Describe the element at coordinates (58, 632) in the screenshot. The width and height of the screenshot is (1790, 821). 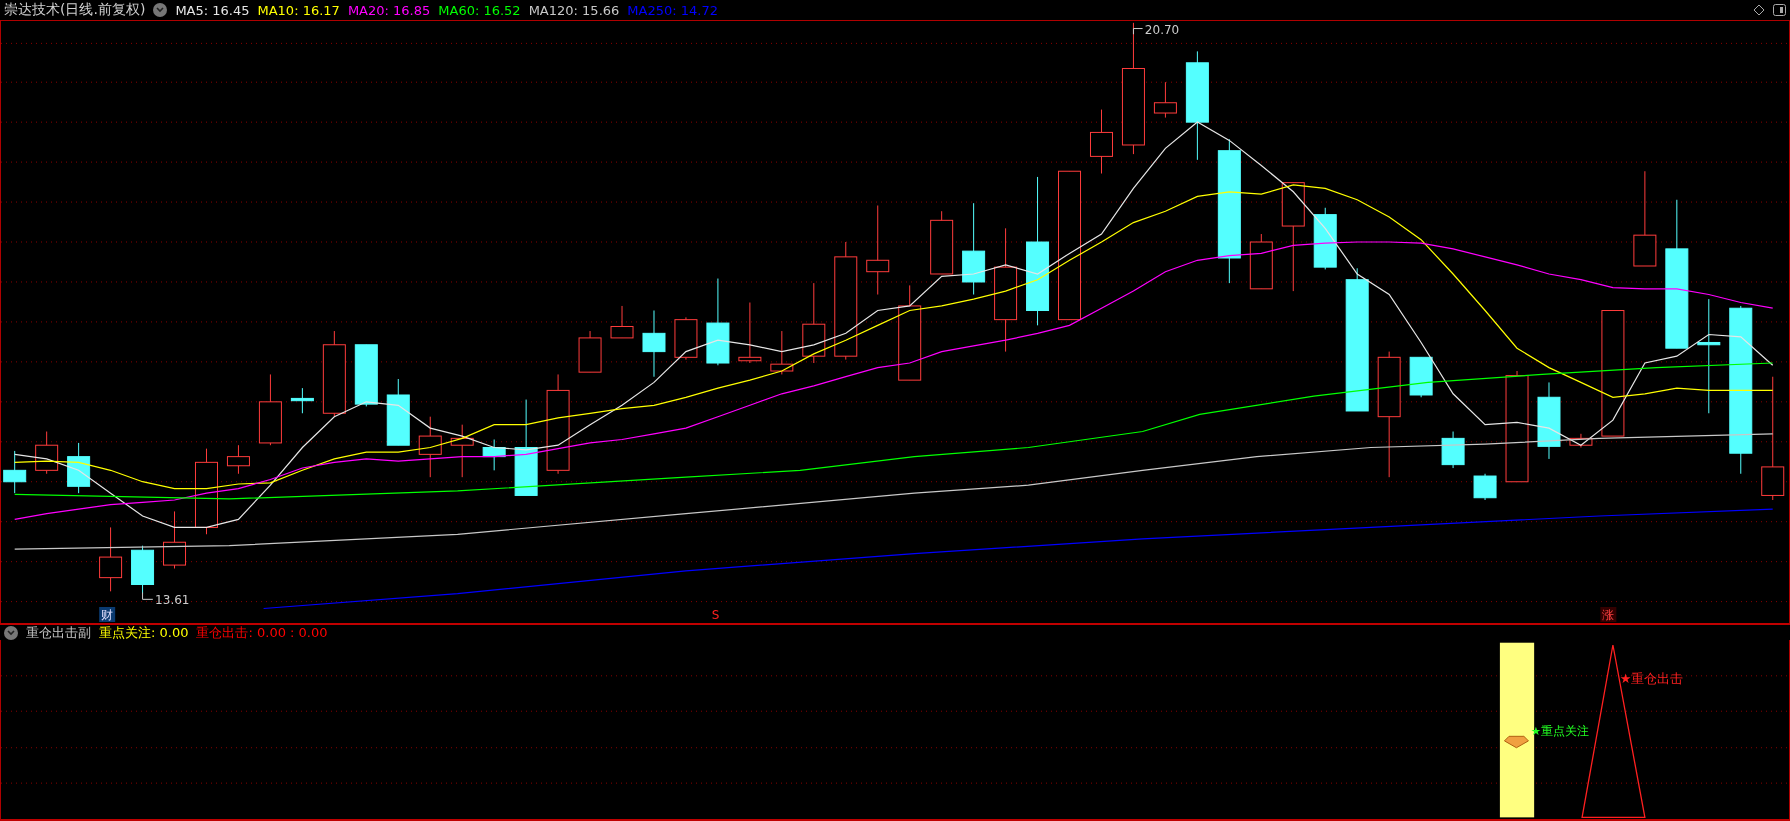
I see `indicator-title: 重仓出击副` at that location.